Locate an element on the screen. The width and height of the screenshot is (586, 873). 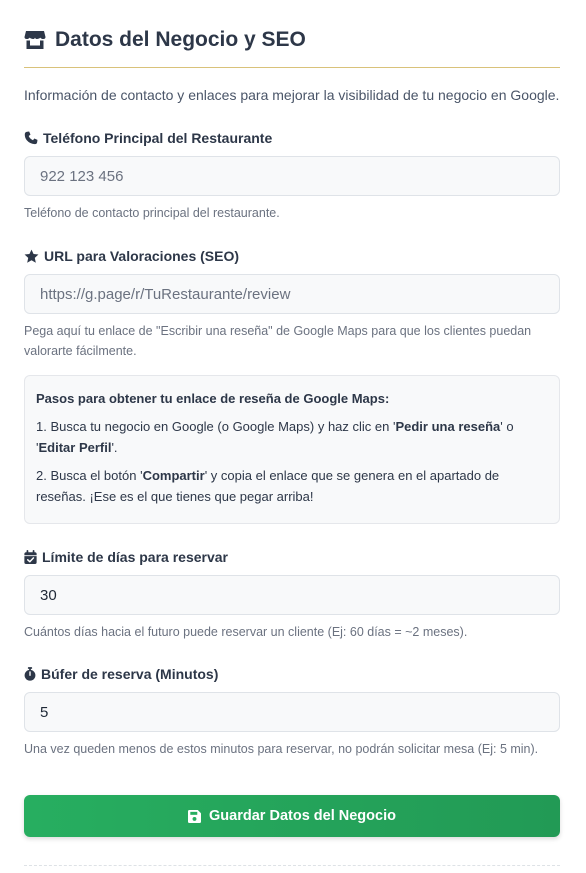
store-icon is located at coordinates (35, 40).